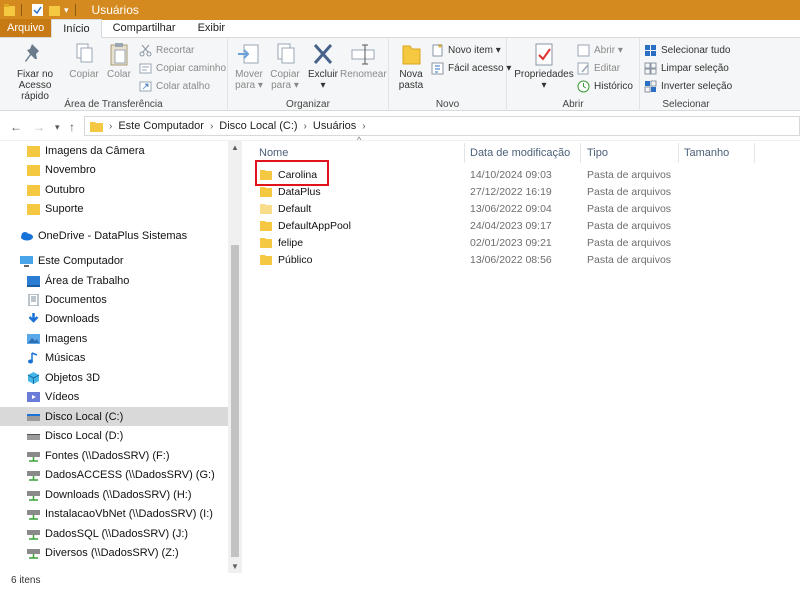  What do you see at coordinates (114, 377) in the screenshot?
I see `nav-item-objetos-3d: Objetos 3D` at bounding box center [114, 377].